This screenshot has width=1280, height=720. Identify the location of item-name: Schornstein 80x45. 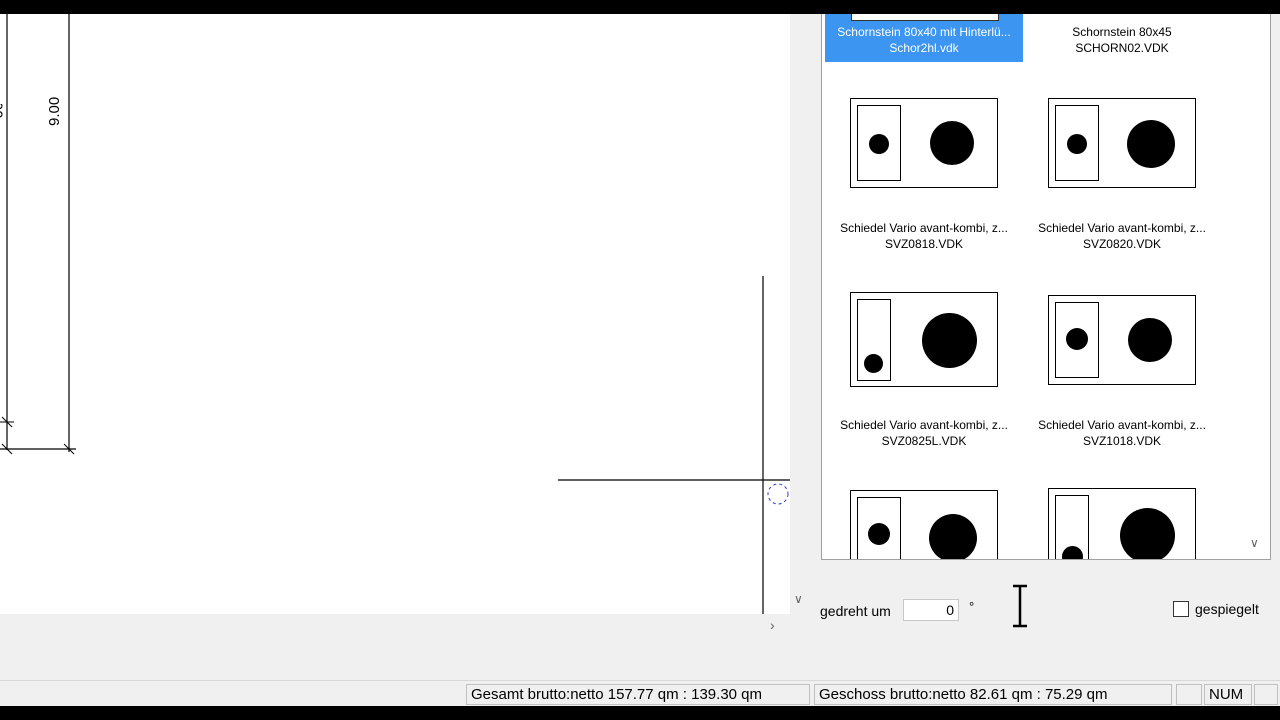
(1122, 32).